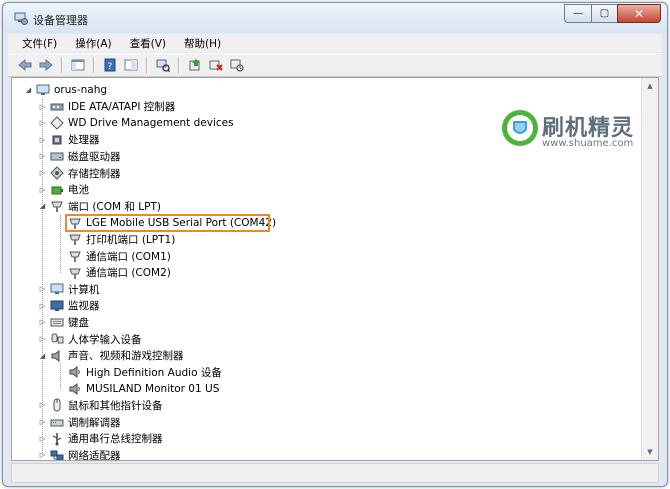 This screenshot has width=670, height=489. What do you see at coordinates (146, 43) in the screenshot?
I see `menu-view: 查看(V)` at bounding box center [146, 43].